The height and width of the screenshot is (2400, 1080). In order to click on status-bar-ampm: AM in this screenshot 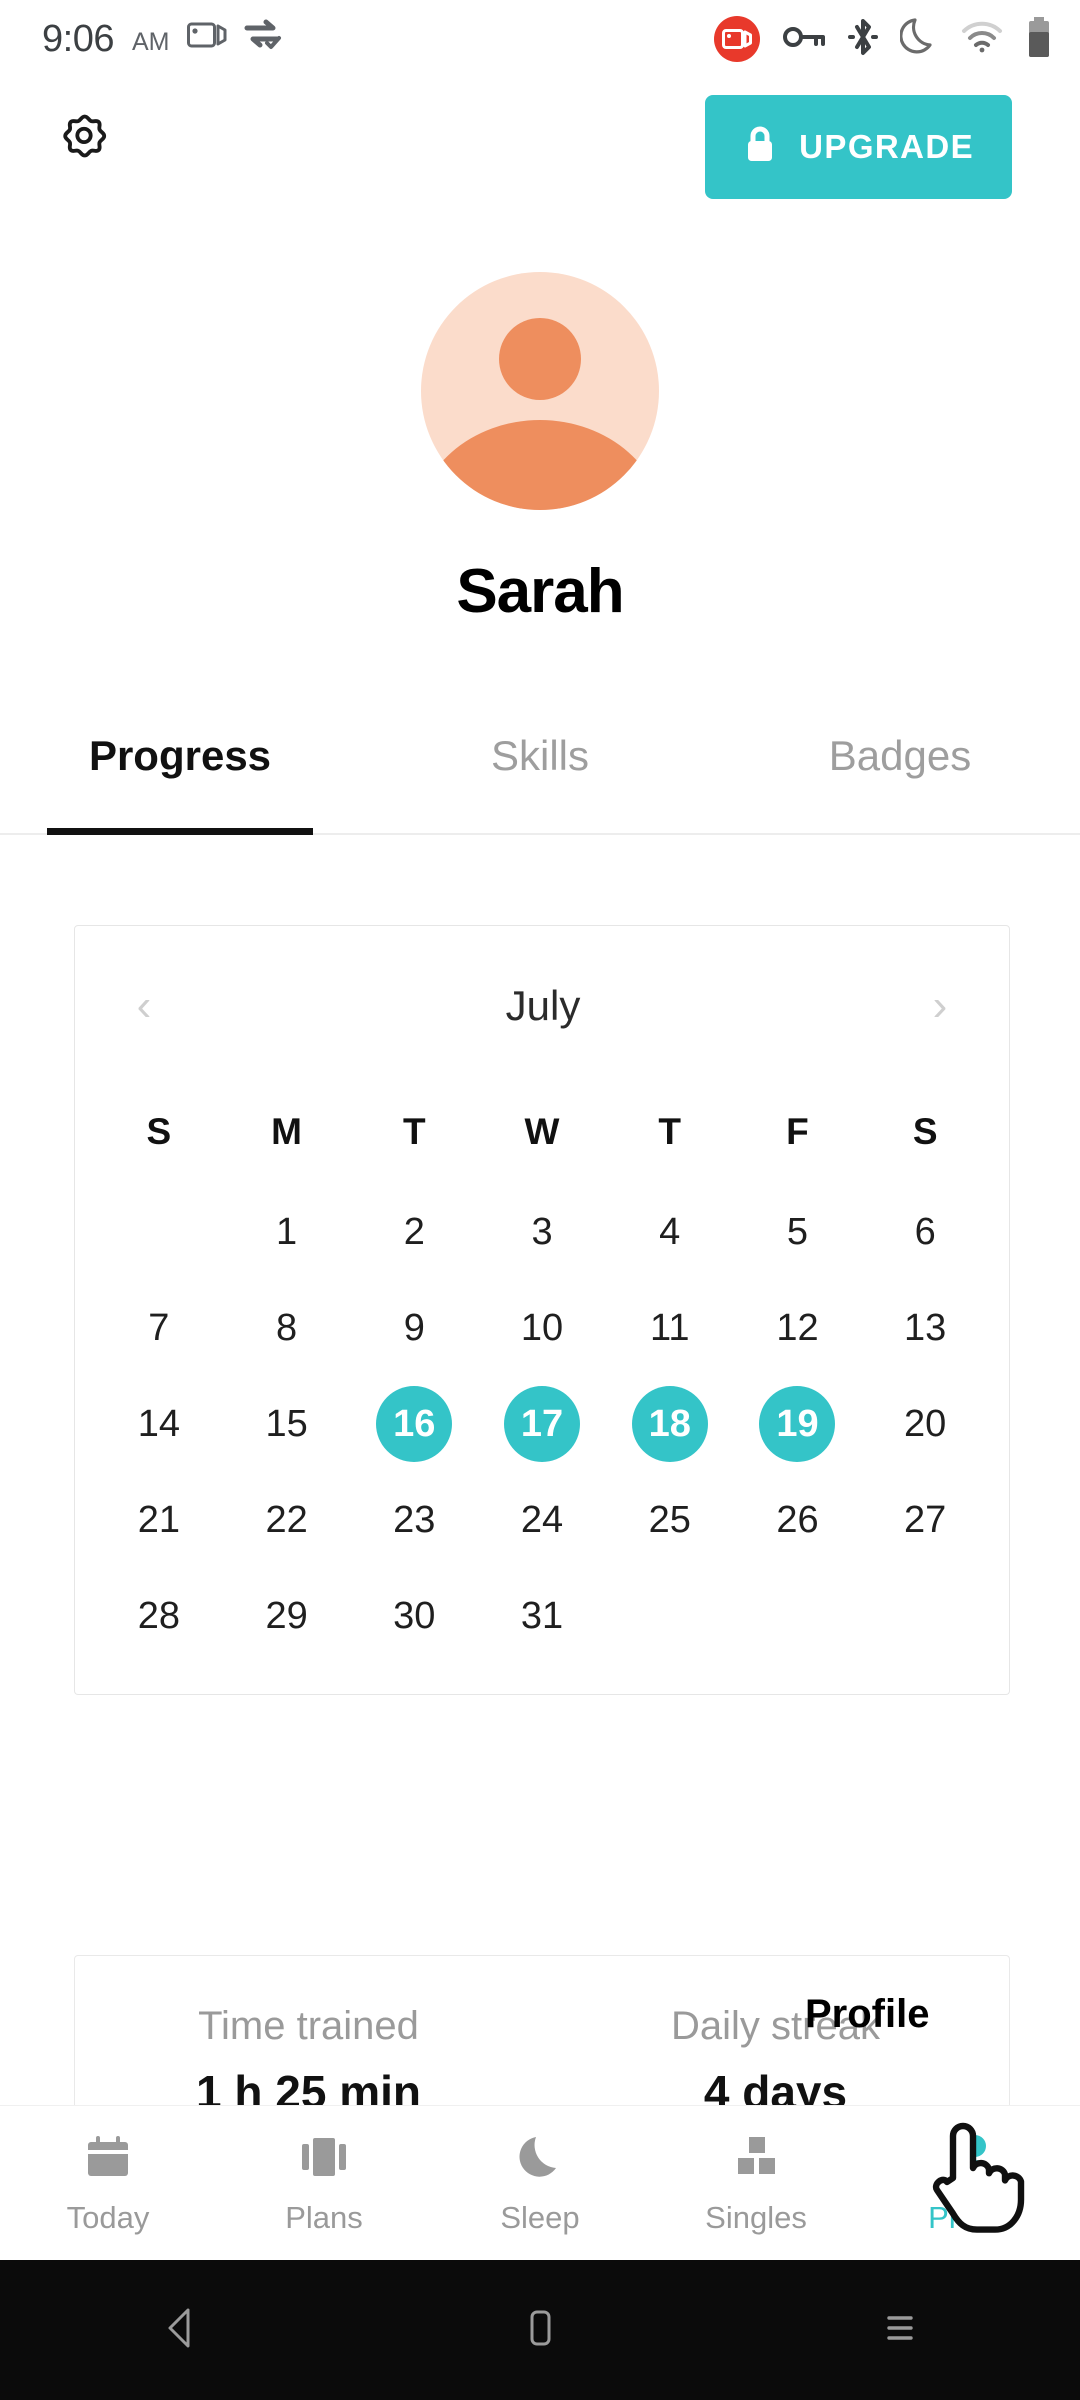, I will do `click(150, 42)`.